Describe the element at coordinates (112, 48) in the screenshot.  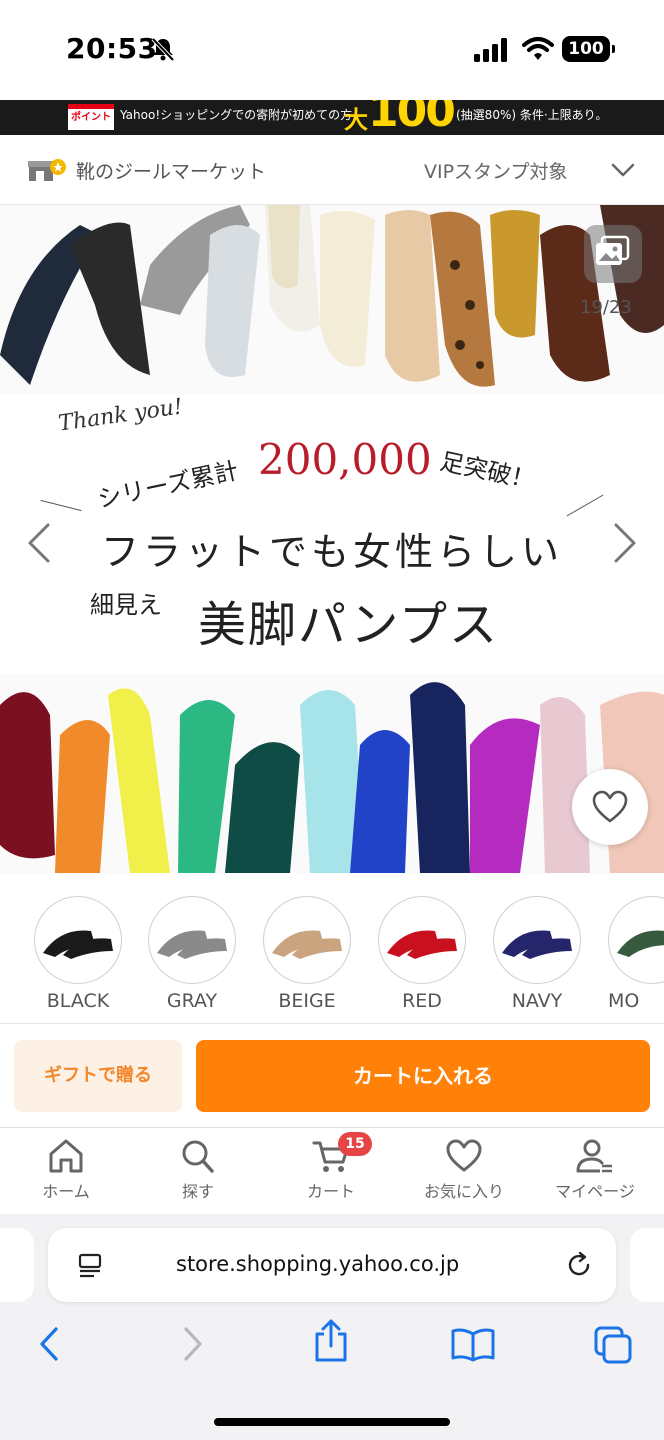
I see `status-time: 20:53` at that location.